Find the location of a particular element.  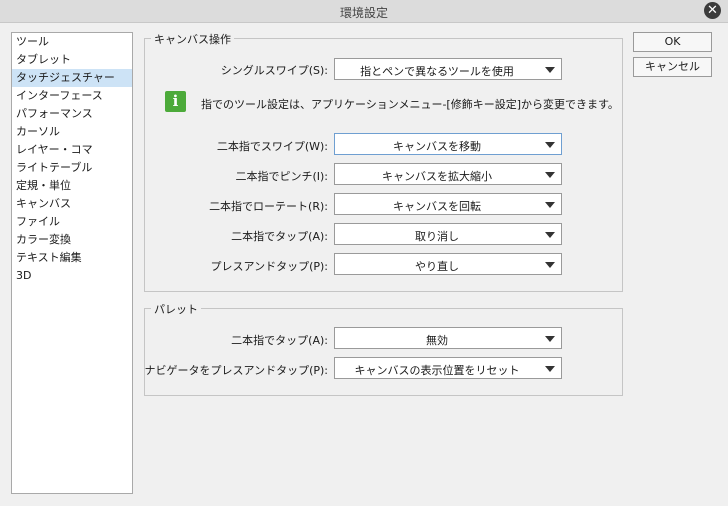

title-bar: 環境設定 ✕ is located at coordinates (364, 11).